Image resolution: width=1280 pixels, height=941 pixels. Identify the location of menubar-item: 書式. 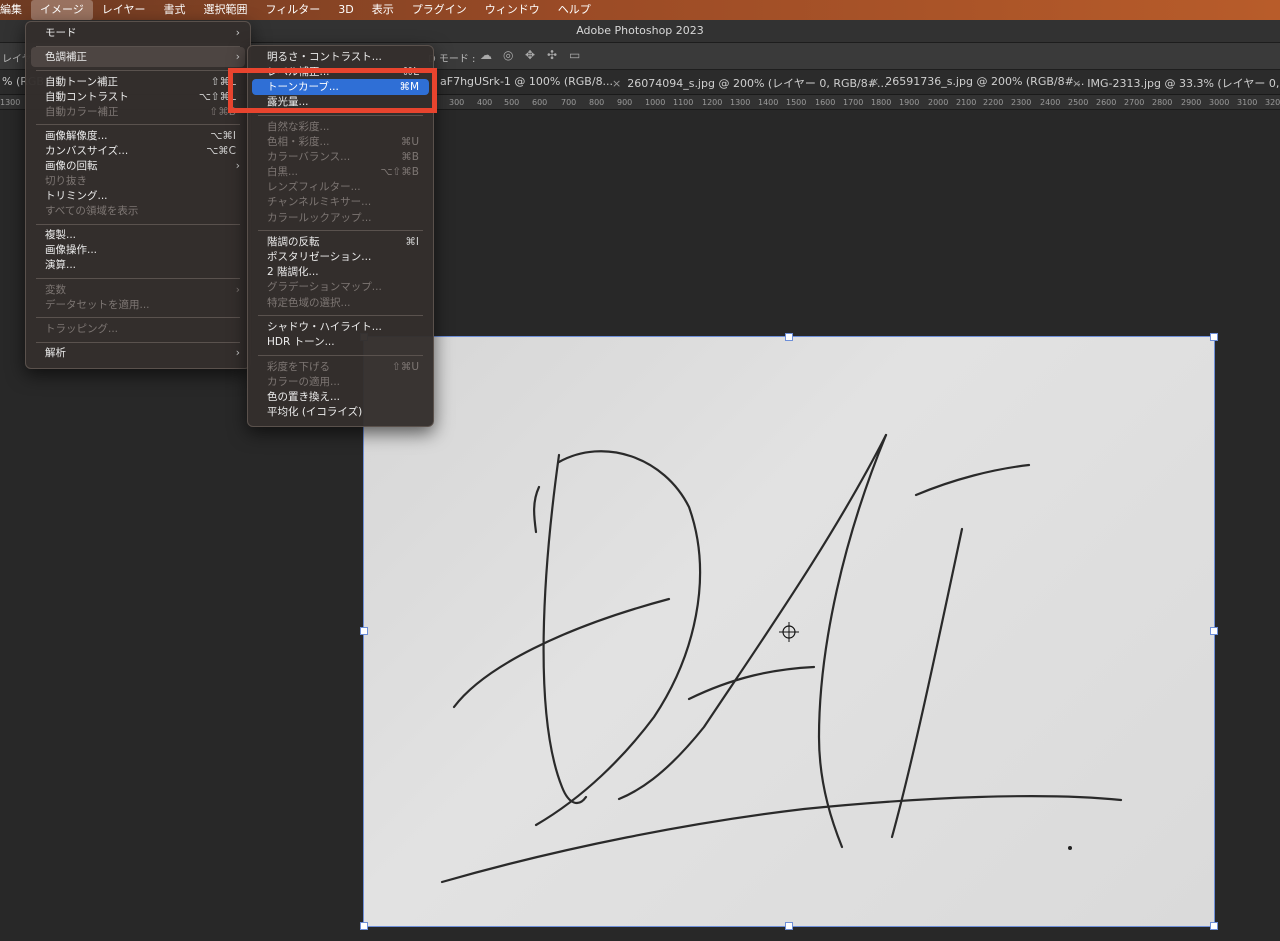
(174, 10).